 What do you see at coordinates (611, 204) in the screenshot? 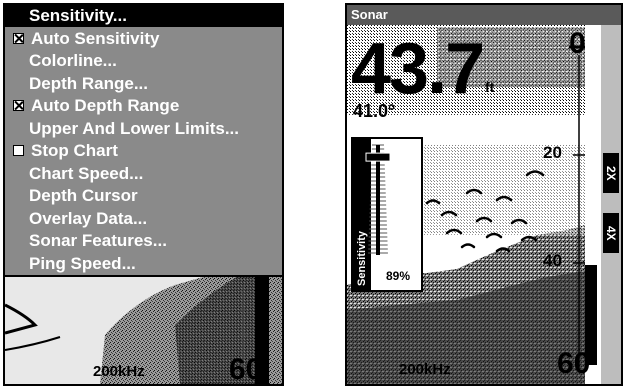
I see `zoom-bar: 2X 4X` at bounding box center [611, 204].